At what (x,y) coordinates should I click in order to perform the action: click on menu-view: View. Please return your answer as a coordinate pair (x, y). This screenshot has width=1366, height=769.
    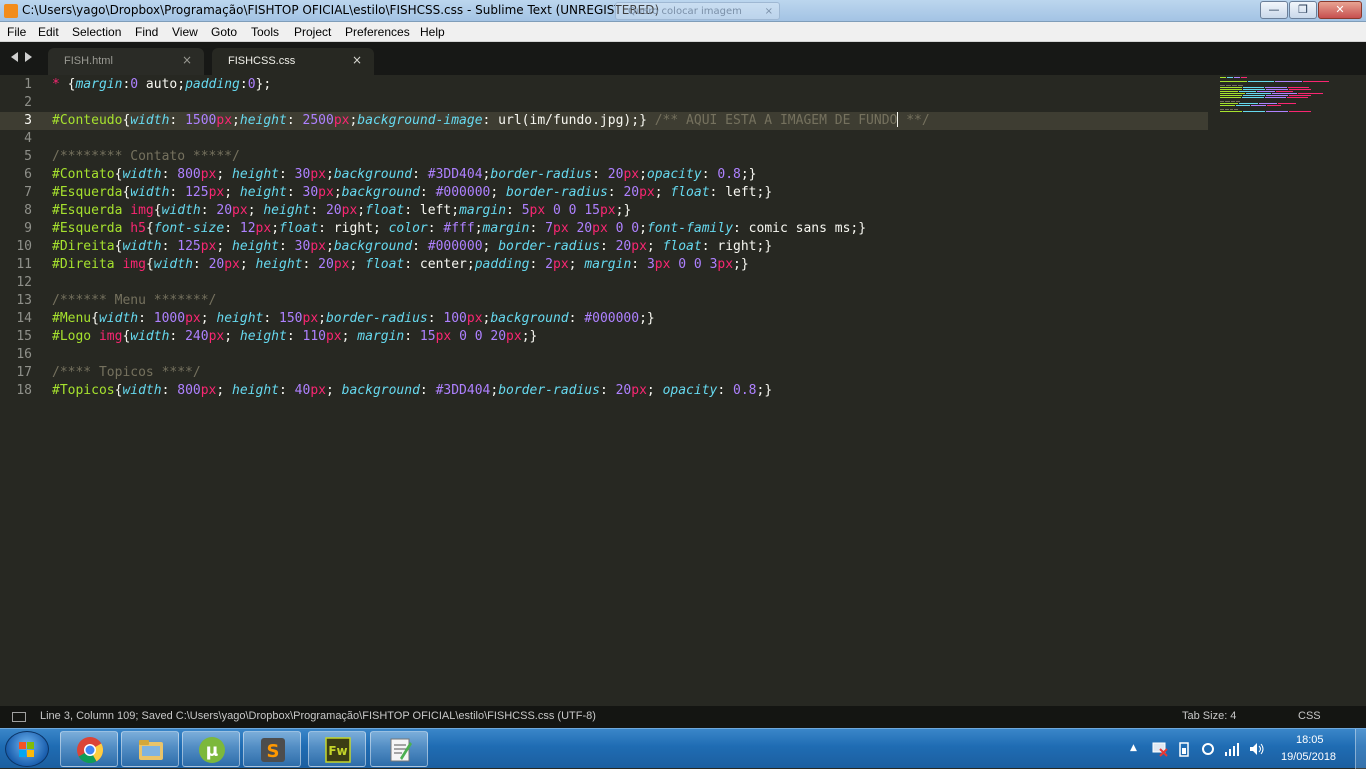
    Looking at the image, I should click on (185, 32).